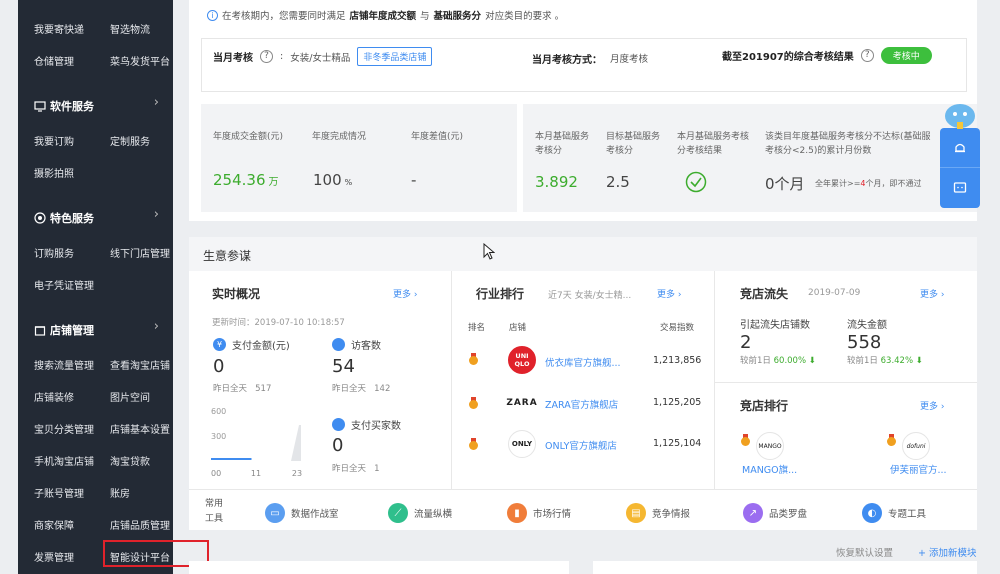  Describe the element at coordinates (834, 293) in the screenshot. I see `churn-date: 2019-07-09` at that location.